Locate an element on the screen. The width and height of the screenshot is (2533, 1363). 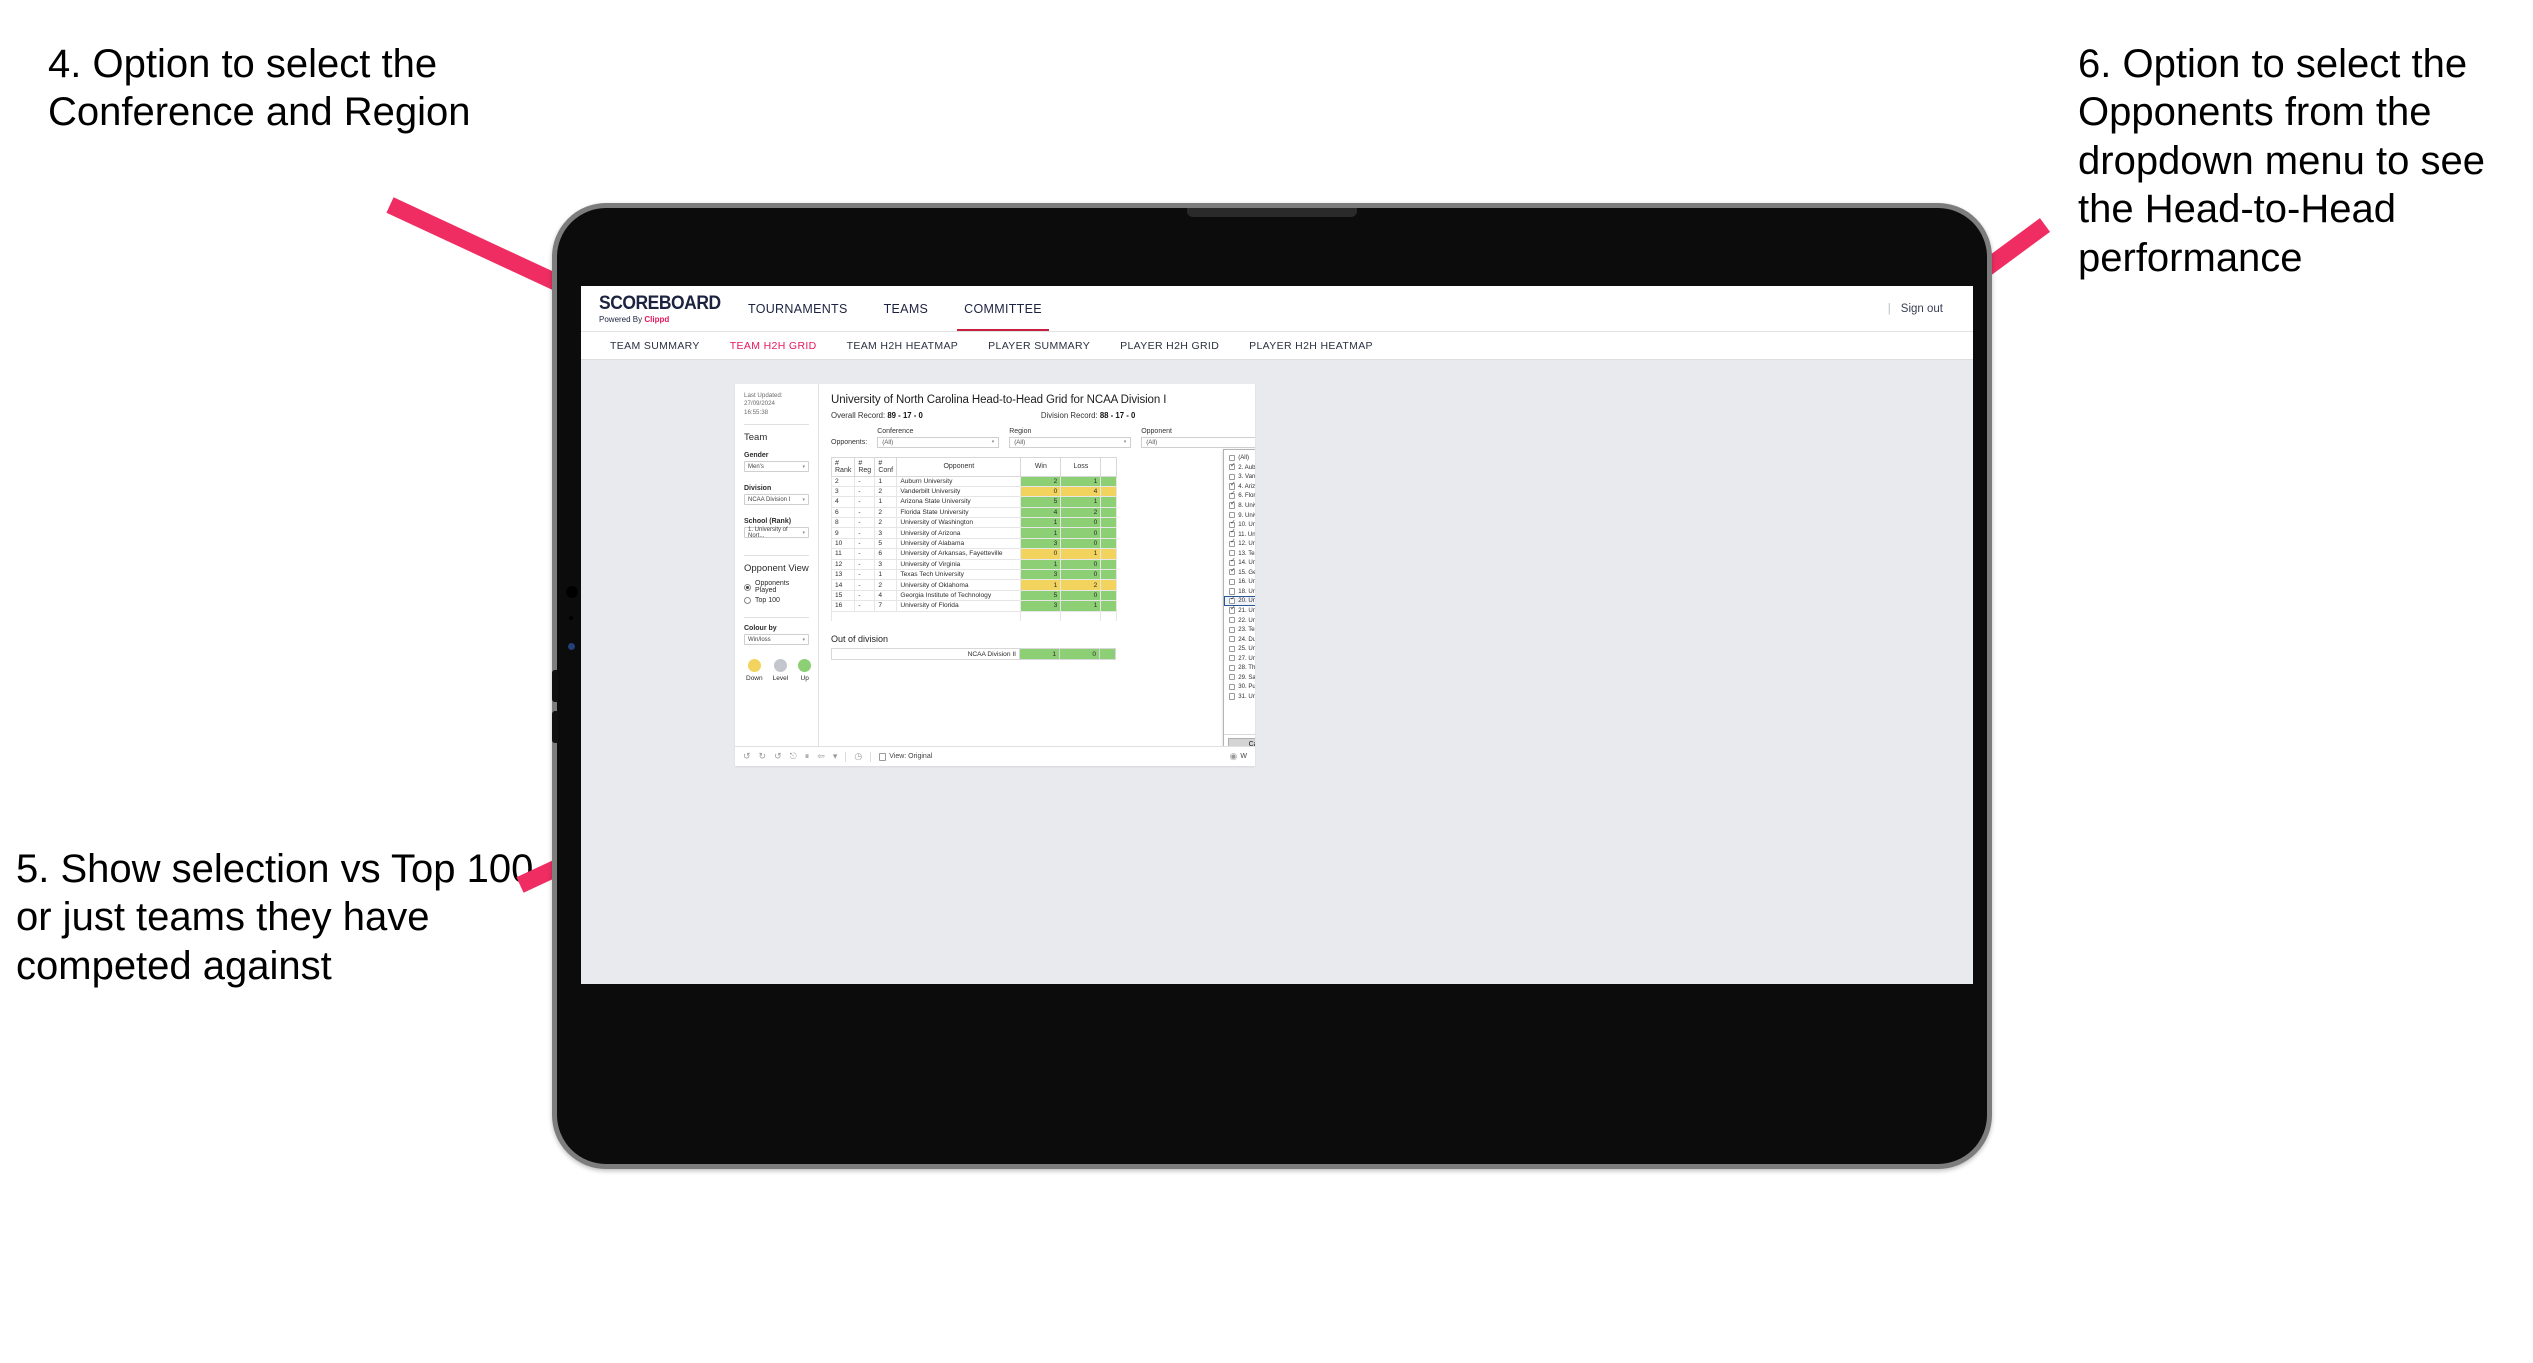
table-row: 4-1 Arizona State University 5 1 is located at coordinates (974, 502).